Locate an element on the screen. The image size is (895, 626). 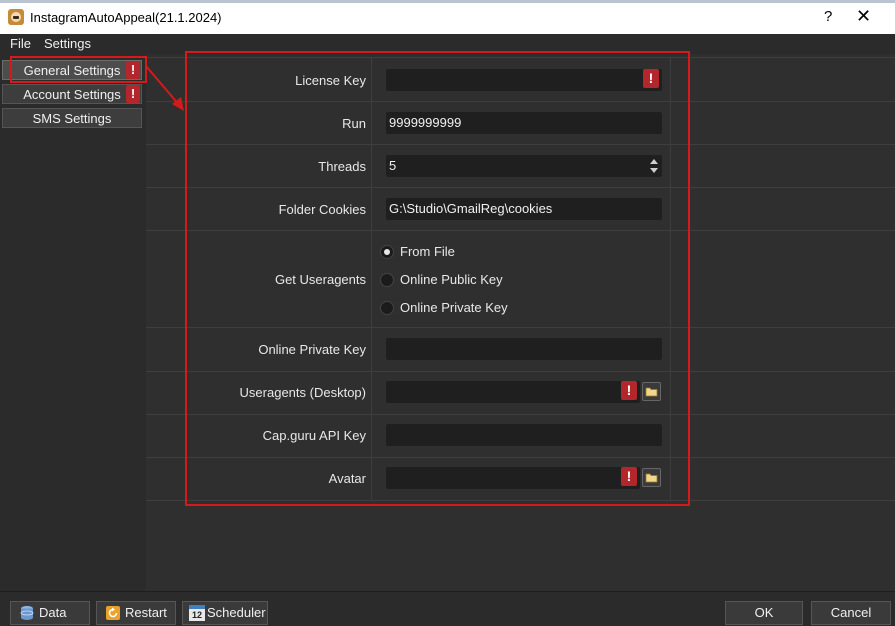
cancel-button: Cancel is located at coordinates (851, 613).